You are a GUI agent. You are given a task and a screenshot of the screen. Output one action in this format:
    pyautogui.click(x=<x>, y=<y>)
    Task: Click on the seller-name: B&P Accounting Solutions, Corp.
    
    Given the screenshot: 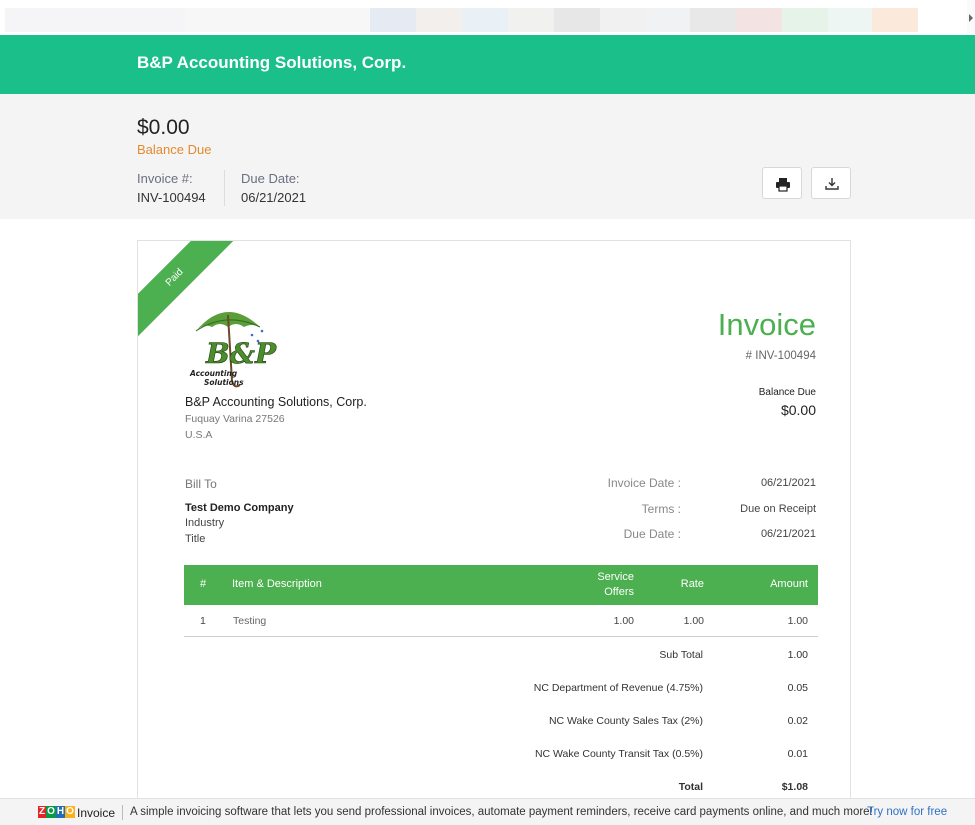 What is the action you would take?
    pyautogui.click(x=276, y=402)
    